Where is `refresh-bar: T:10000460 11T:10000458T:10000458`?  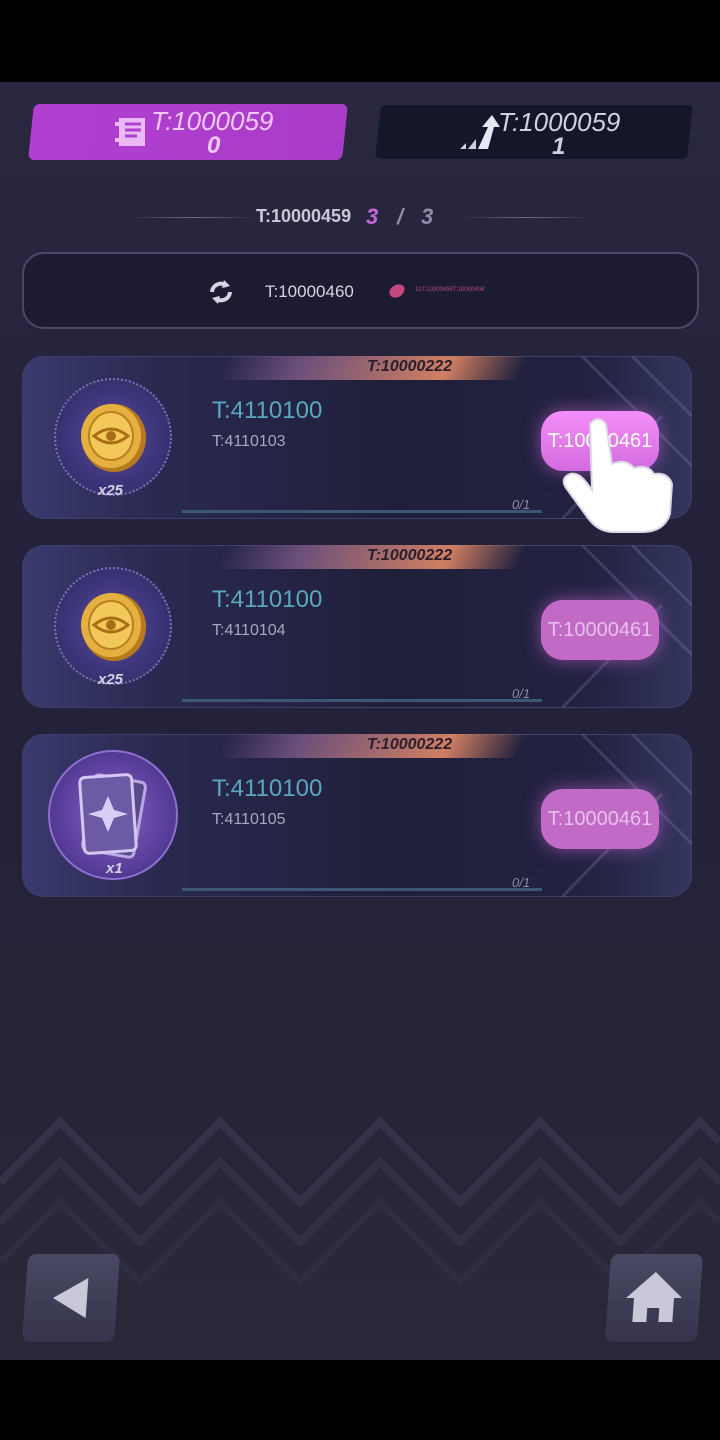
refresh-bar: T:10000460 11T:10000458T:10000458 is located at coordinates (360, 290).